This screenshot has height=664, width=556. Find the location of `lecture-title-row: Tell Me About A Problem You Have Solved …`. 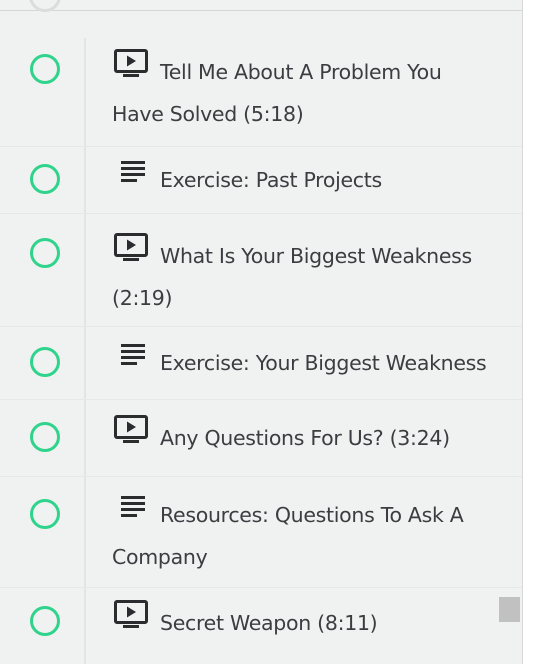

lecture-title-row: Tell Me About A Problem You Have Solved … is located at coordinates (305, 92).